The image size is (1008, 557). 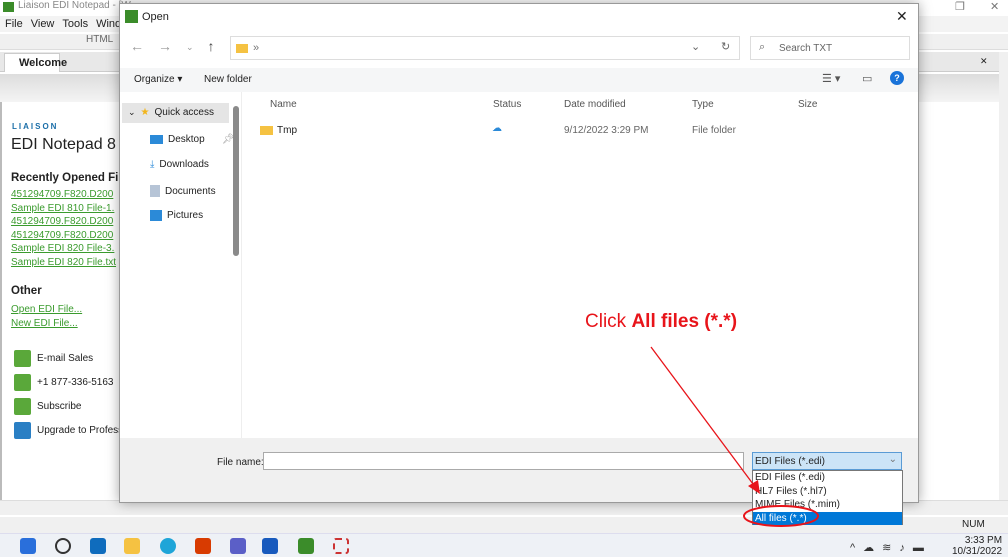 I want to click on arrow-head-icon, so click(x=754, y=487).